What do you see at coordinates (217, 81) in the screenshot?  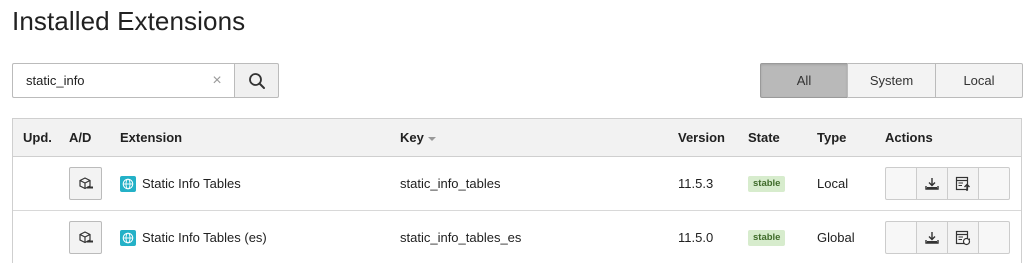 I see `close-icon: ×` at bounding box center [217, 81].